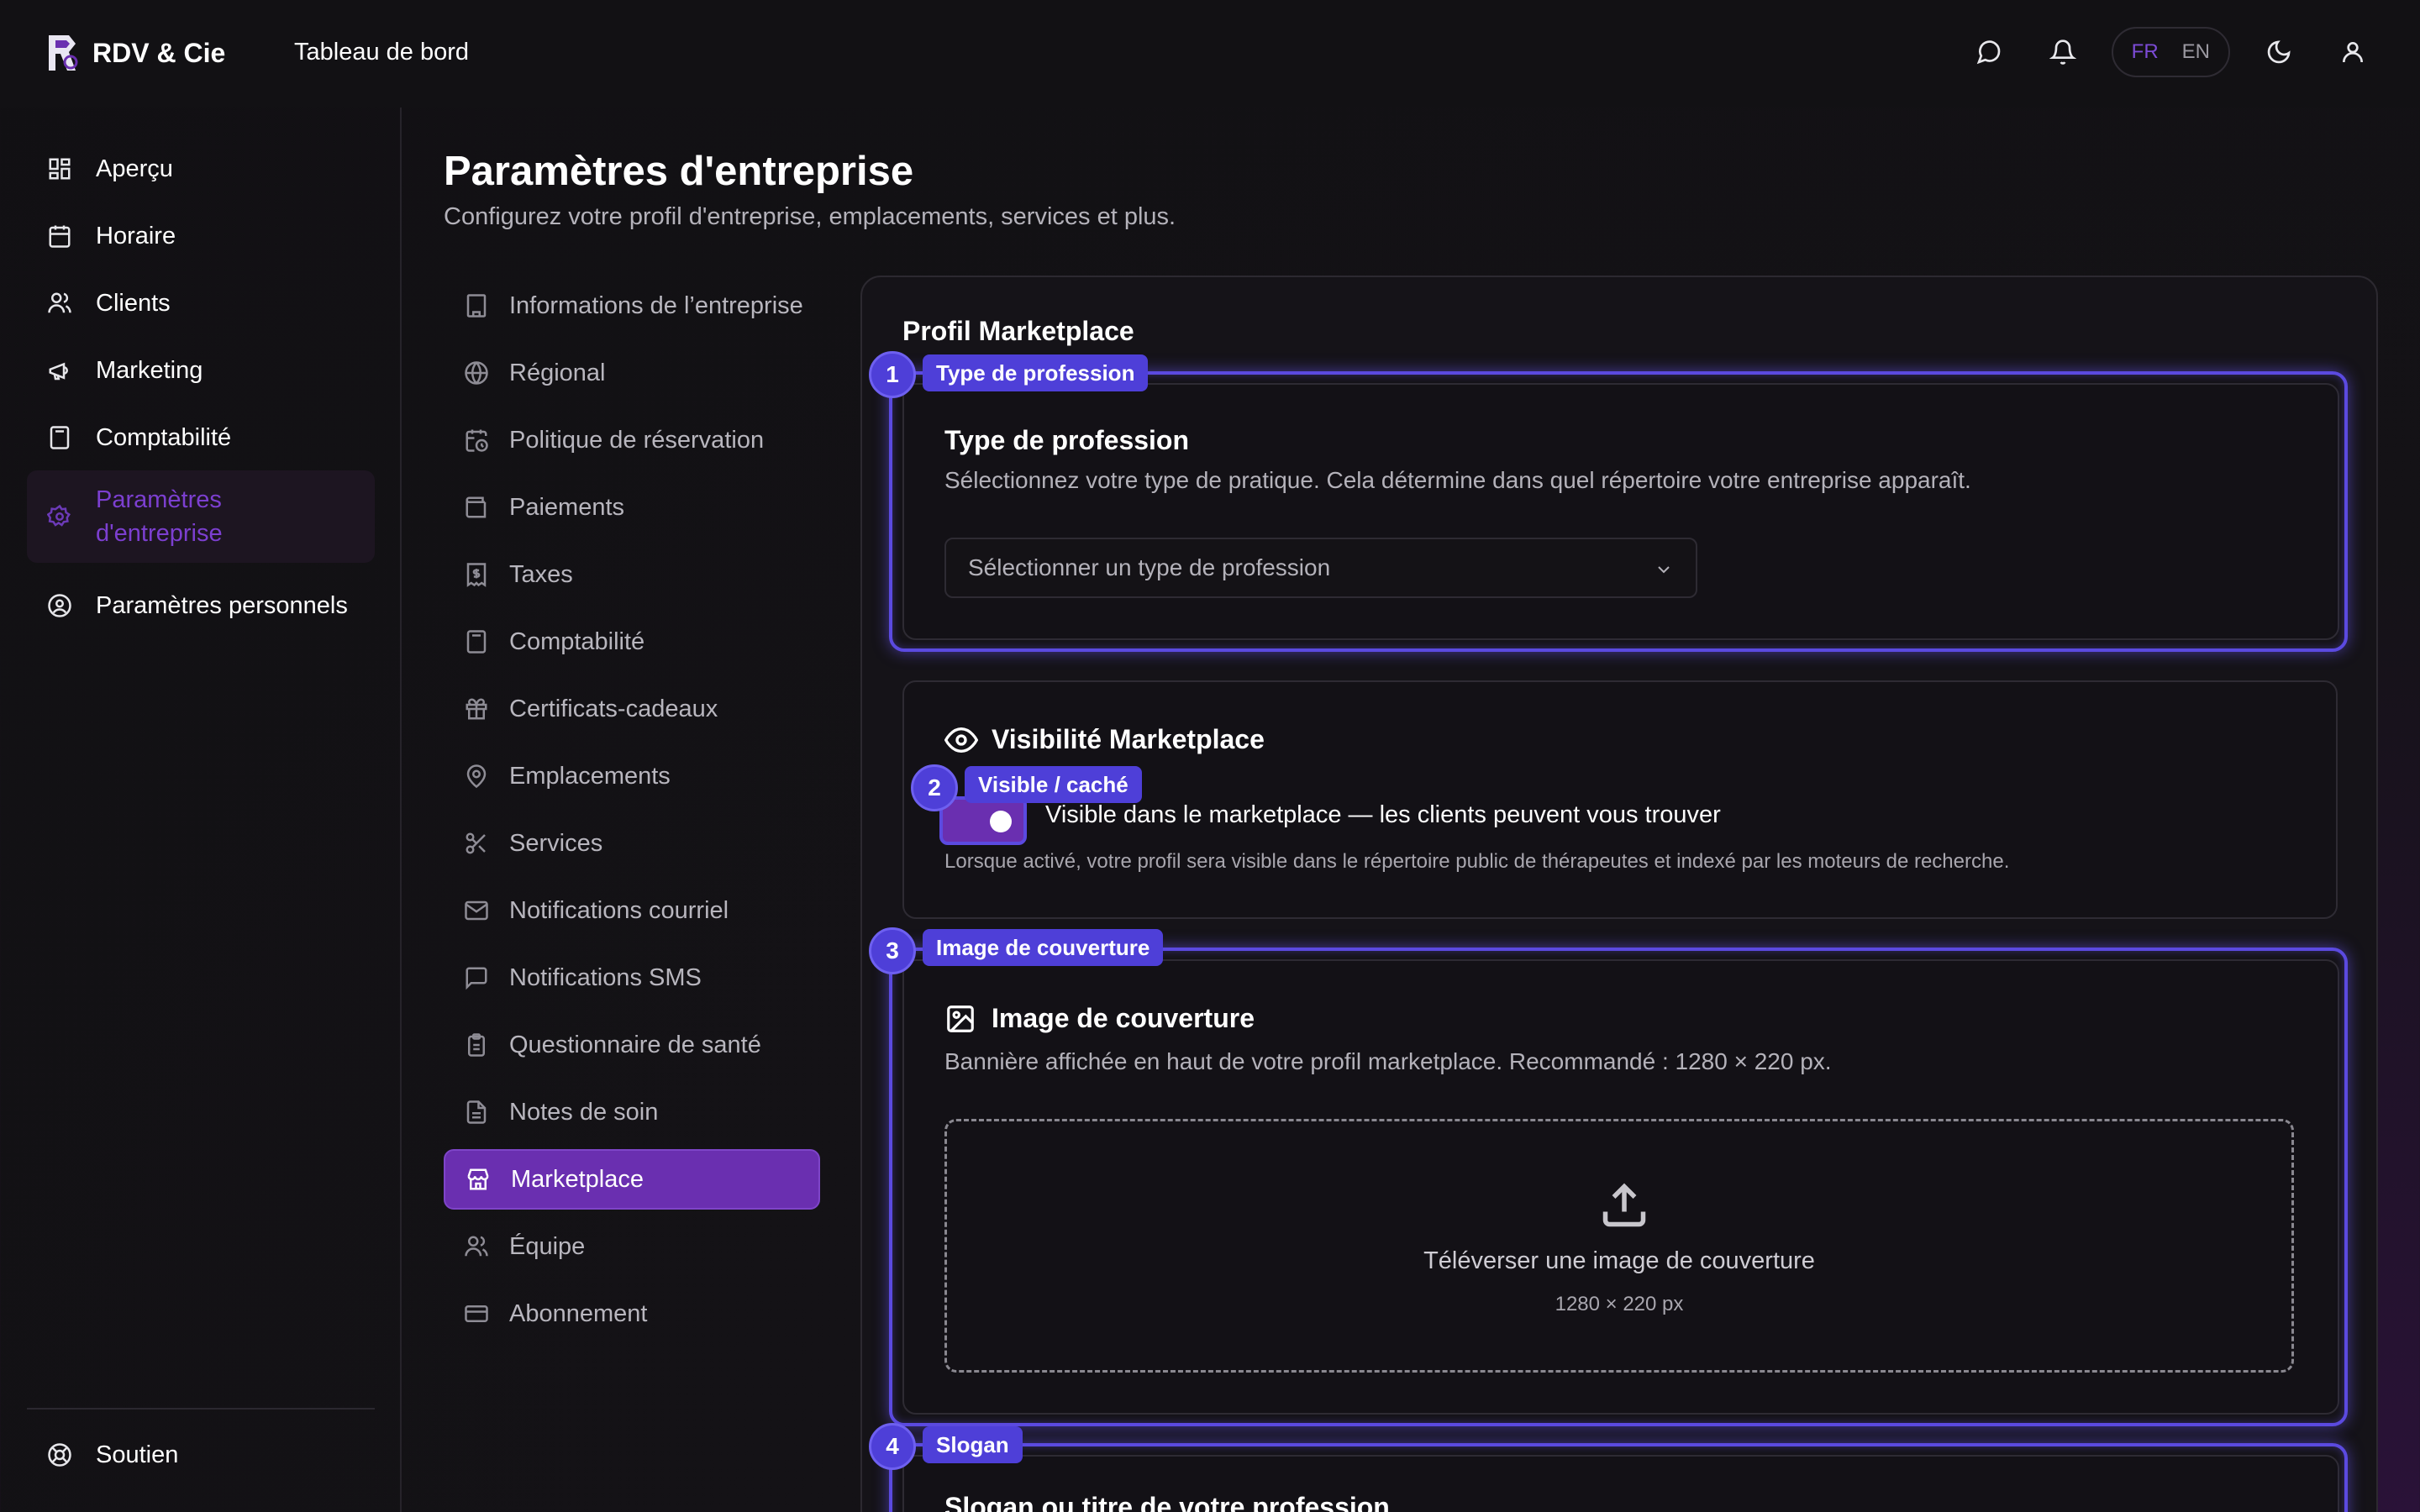 This screenshot has width=2420, height=1512. I want to click on settings-nav-label: Notifications courriel, so click(619, 910).